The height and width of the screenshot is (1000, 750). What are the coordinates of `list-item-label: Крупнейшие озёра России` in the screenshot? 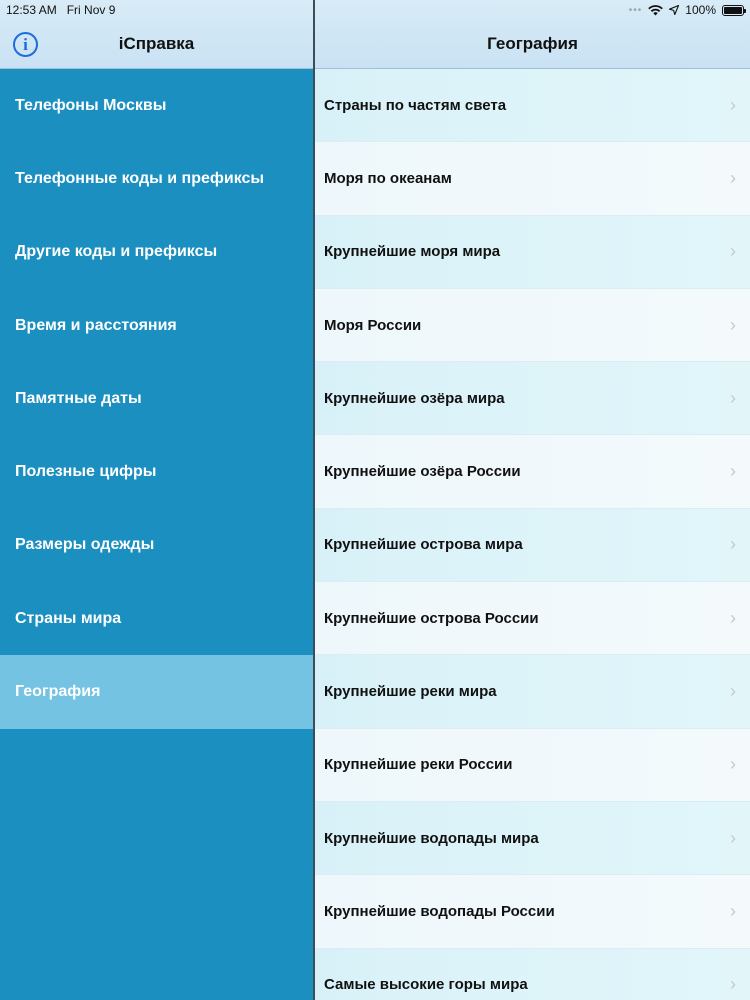 It's located at (422, 472).